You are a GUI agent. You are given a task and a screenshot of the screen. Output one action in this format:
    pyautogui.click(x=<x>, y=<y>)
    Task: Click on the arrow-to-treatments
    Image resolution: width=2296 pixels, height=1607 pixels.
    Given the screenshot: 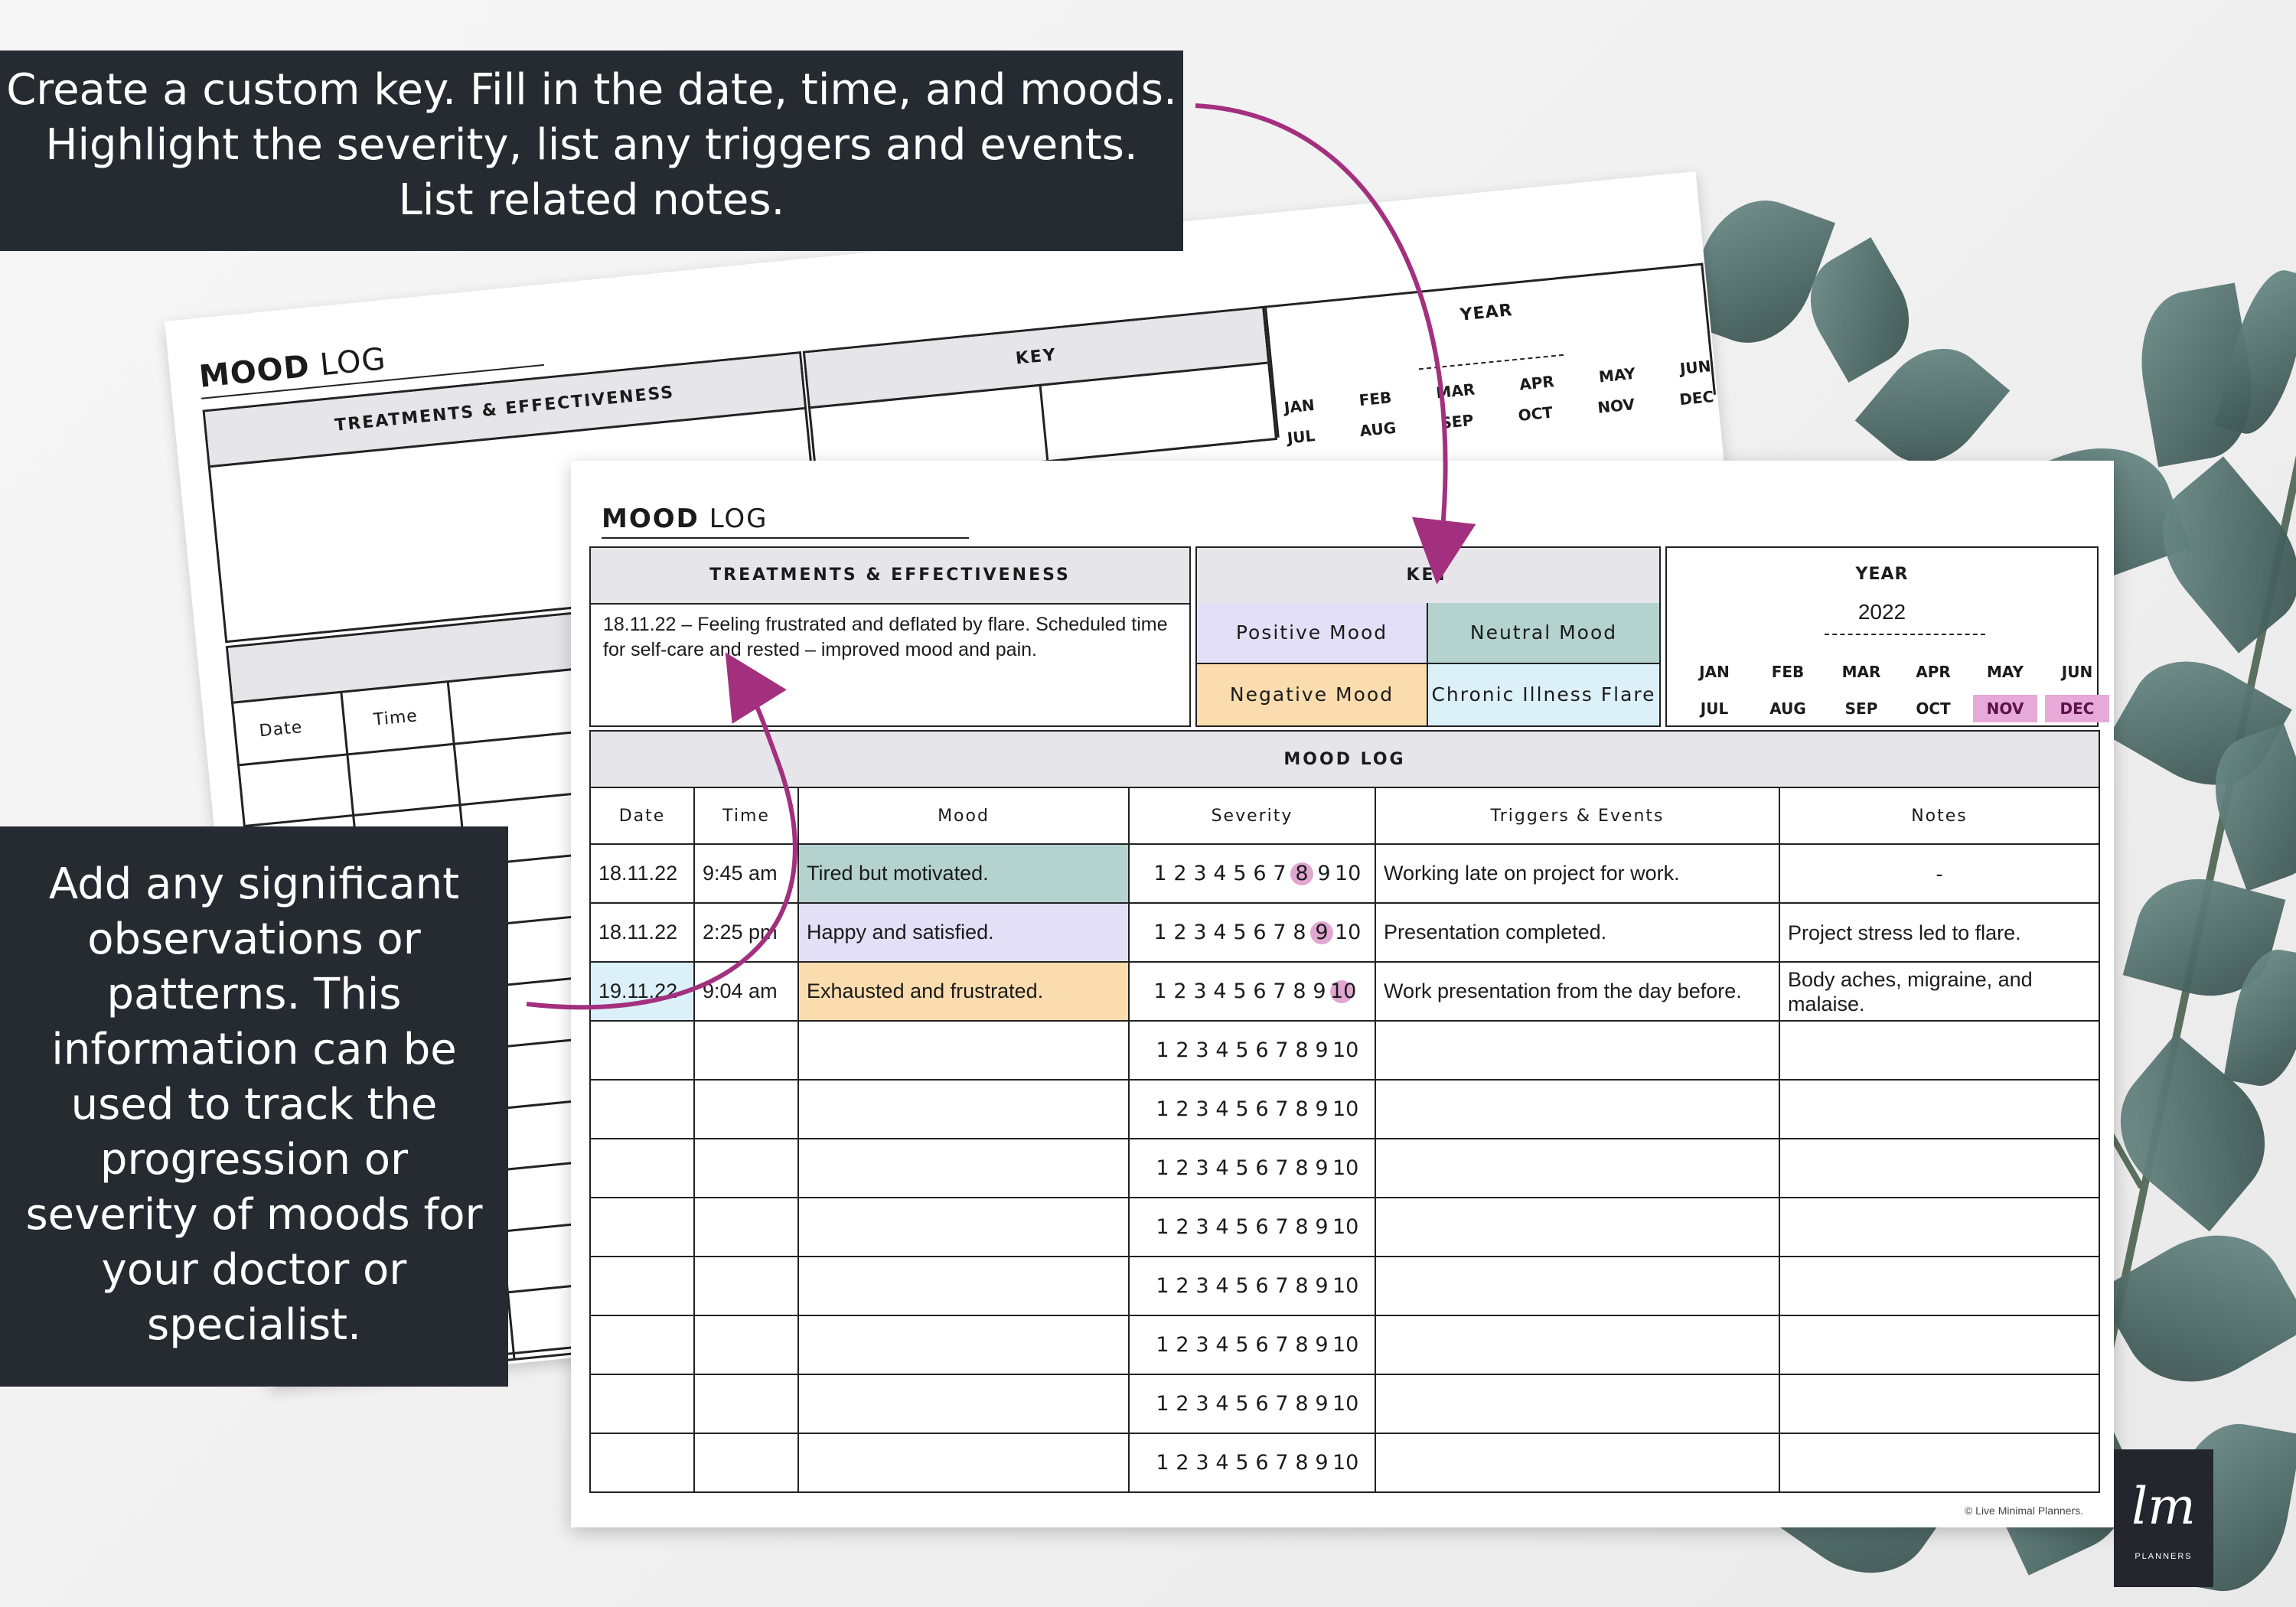 What is the action you would take?
    pyautogui.click(x=661, y=831)
    